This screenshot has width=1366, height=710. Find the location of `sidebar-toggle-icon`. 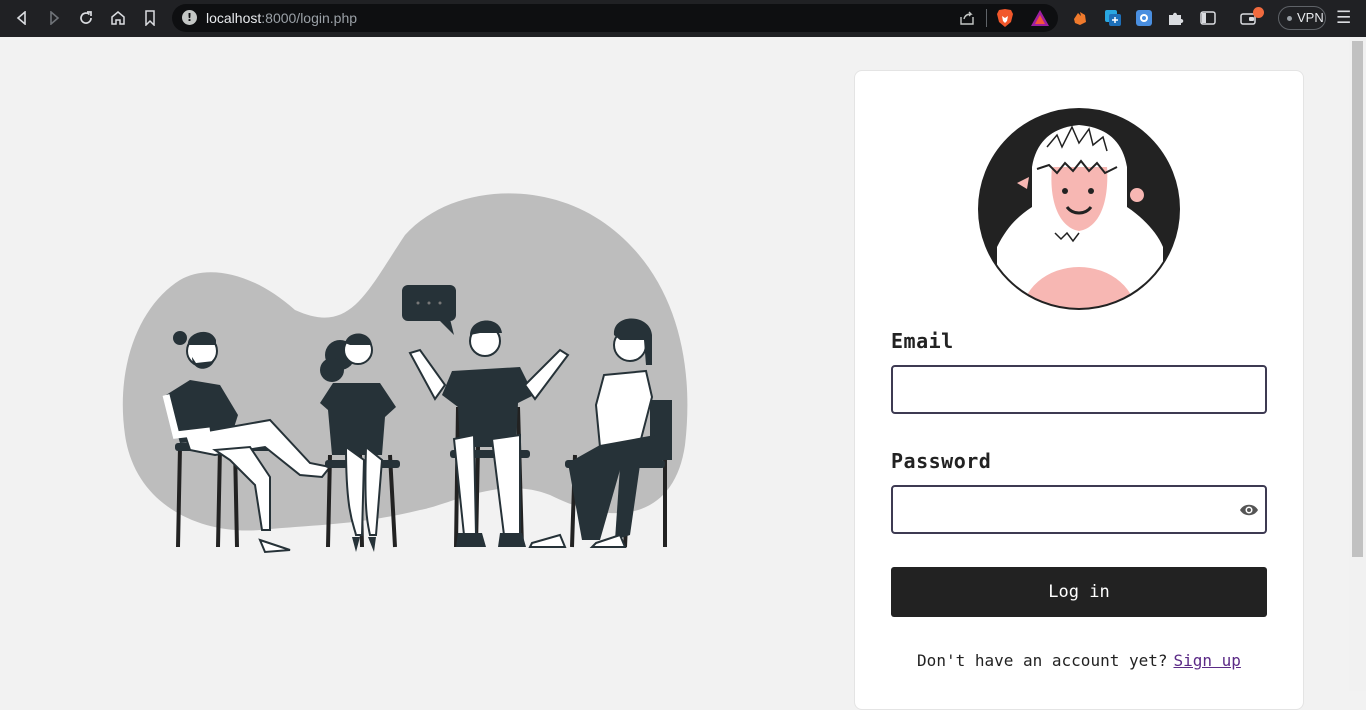

sidebar-toggle-icon is located at coordinates (1208, 18).